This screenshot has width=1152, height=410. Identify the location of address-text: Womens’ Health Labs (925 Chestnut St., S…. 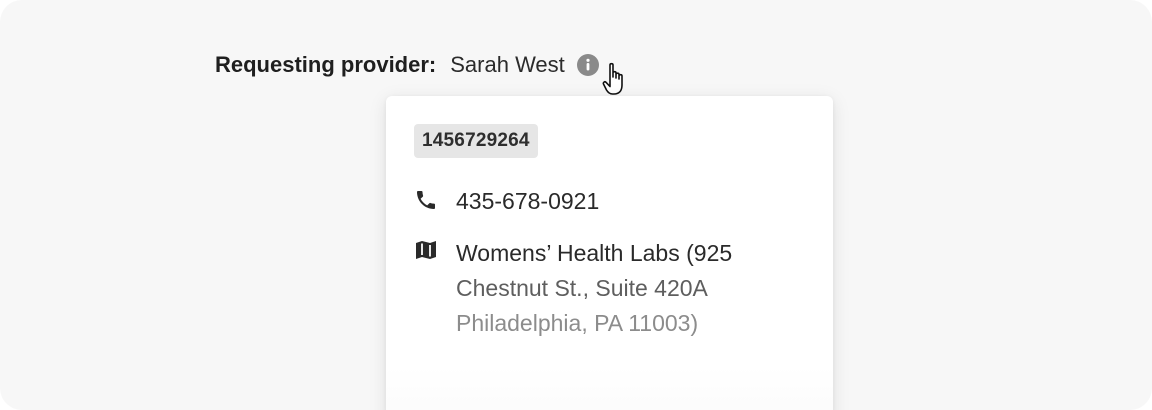
(594, 288).